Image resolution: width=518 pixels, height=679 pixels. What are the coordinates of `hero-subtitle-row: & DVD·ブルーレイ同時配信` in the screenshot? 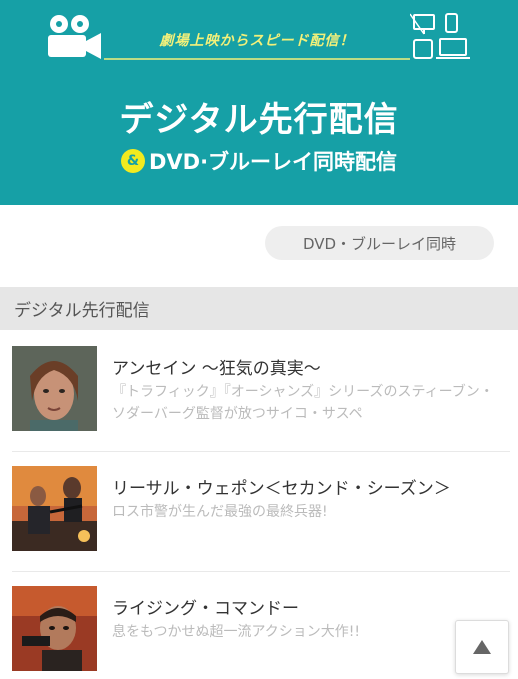 It's located at (259, 161).